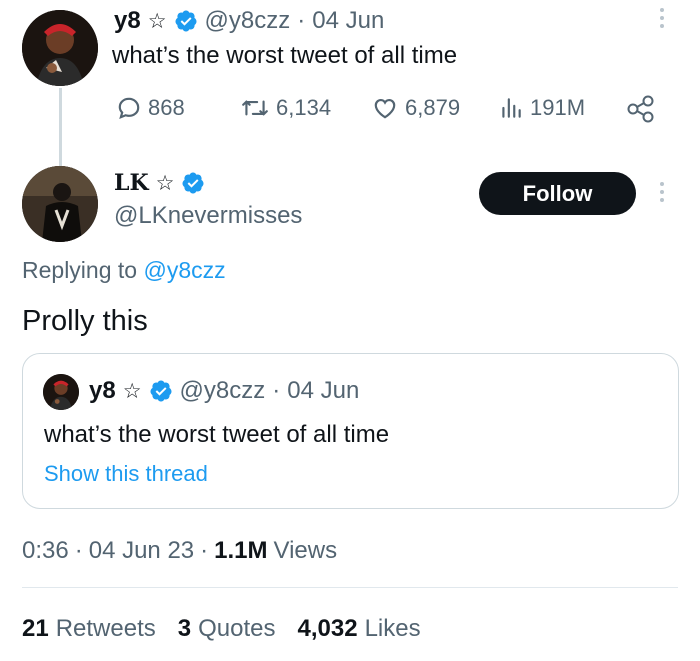 The width and height of the screenshot is (700, 661). I want to click on show-thread-link: Show this thread, so click(126, 474).